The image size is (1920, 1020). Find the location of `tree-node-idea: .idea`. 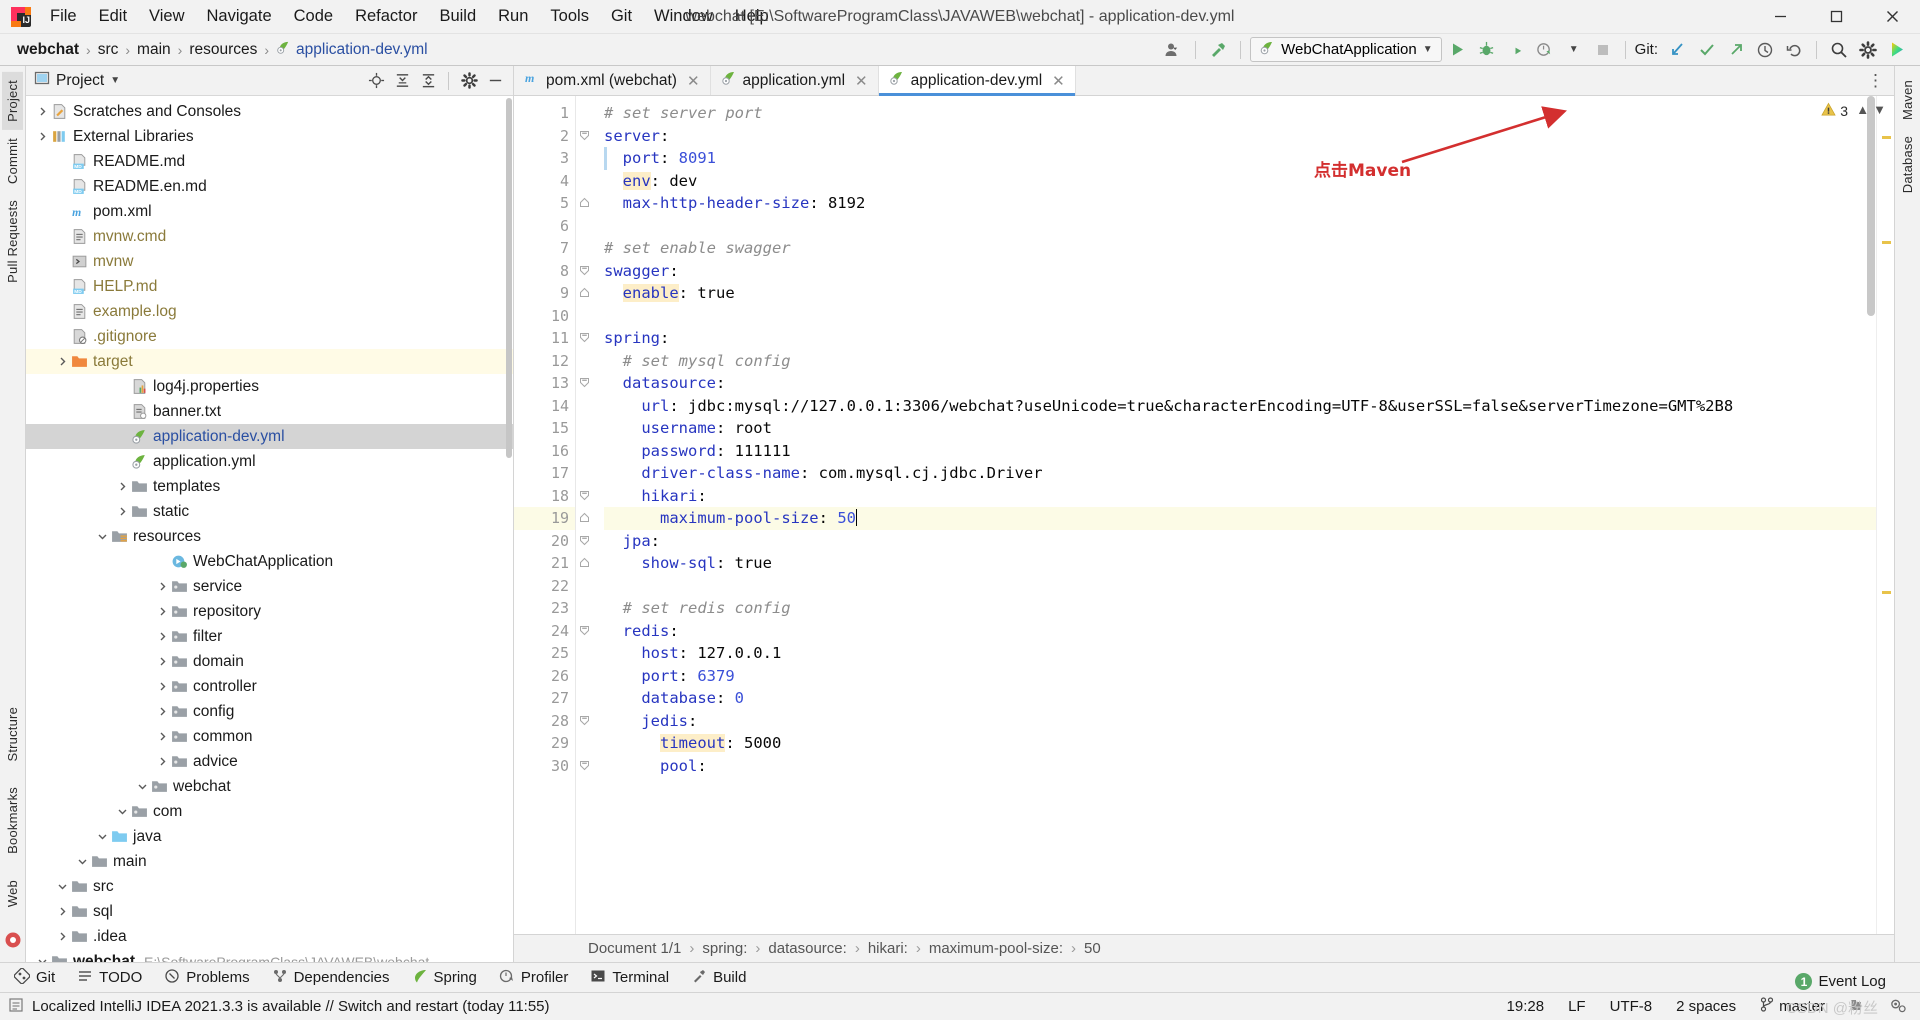

tree-node-idea: .idea is located at coordinates (269, 936).